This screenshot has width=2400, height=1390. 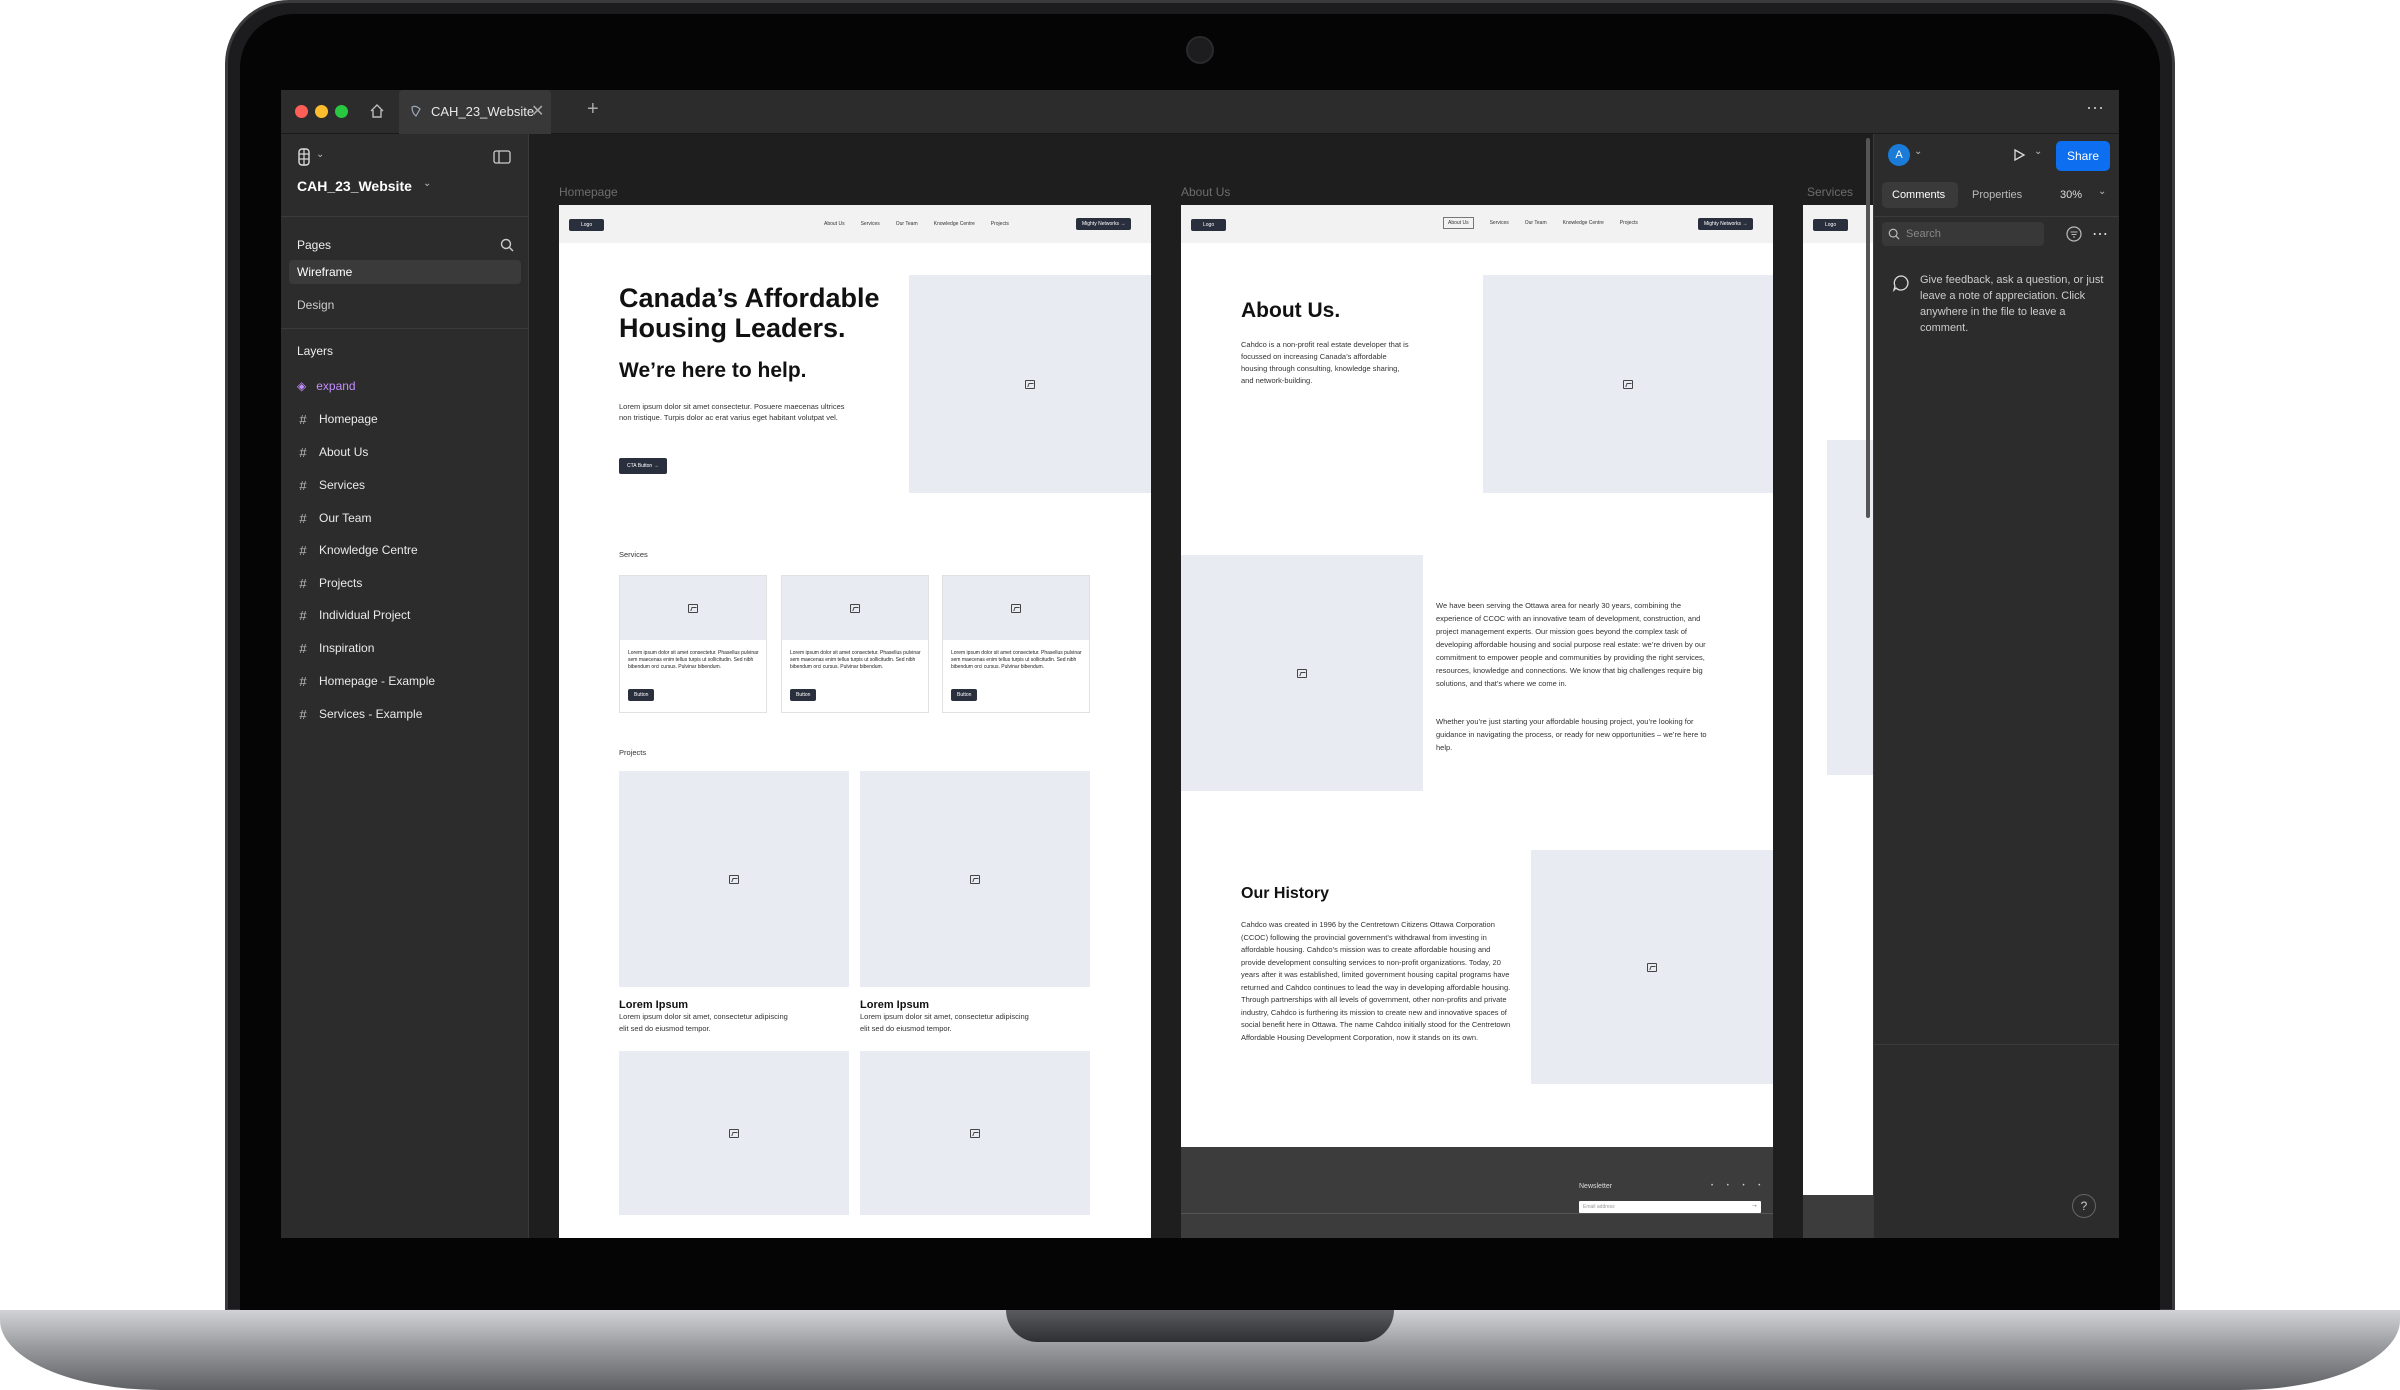 I want to click on file-tab: CAH_23_Website ✕, so click(x=475, y=112).